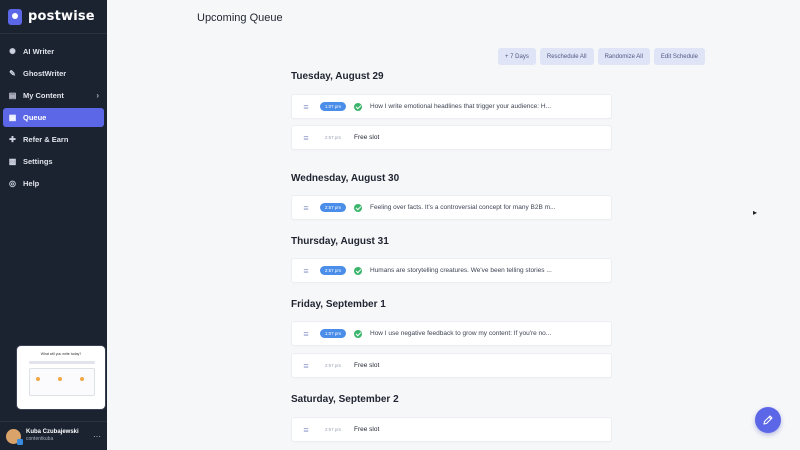 The image size is (800, 450). What do you see at coordinates (623, 56) in the screenshot?
I see `randomize-all-button: Randomize All` at bounding box center [623, 56].